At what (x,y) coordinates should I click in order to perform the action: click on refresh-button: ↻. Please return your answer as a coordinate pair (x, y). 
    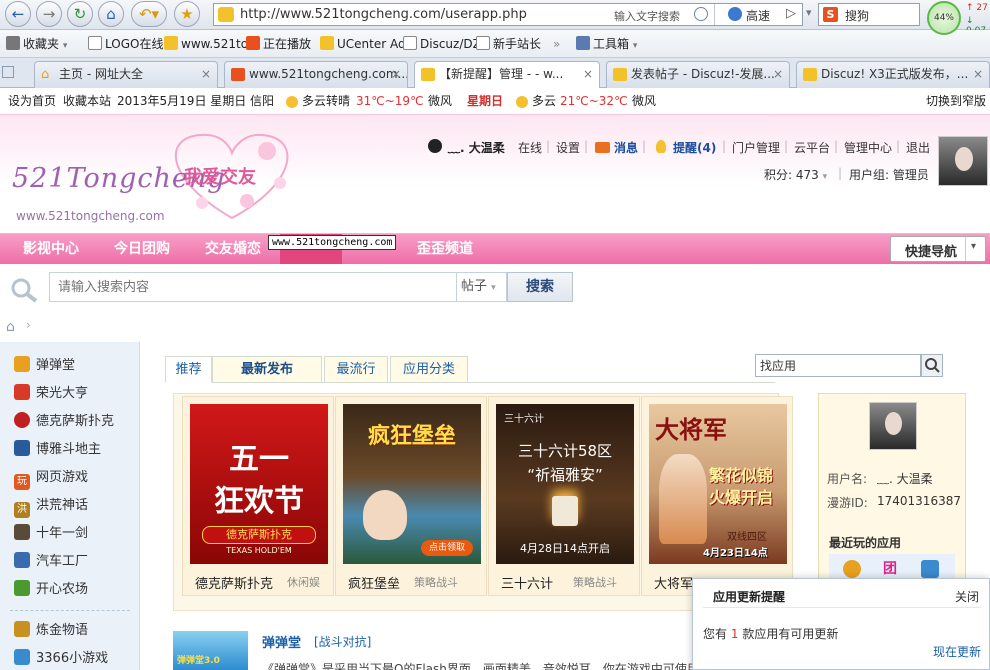
    Looking at the image, I should click on (80, 14).